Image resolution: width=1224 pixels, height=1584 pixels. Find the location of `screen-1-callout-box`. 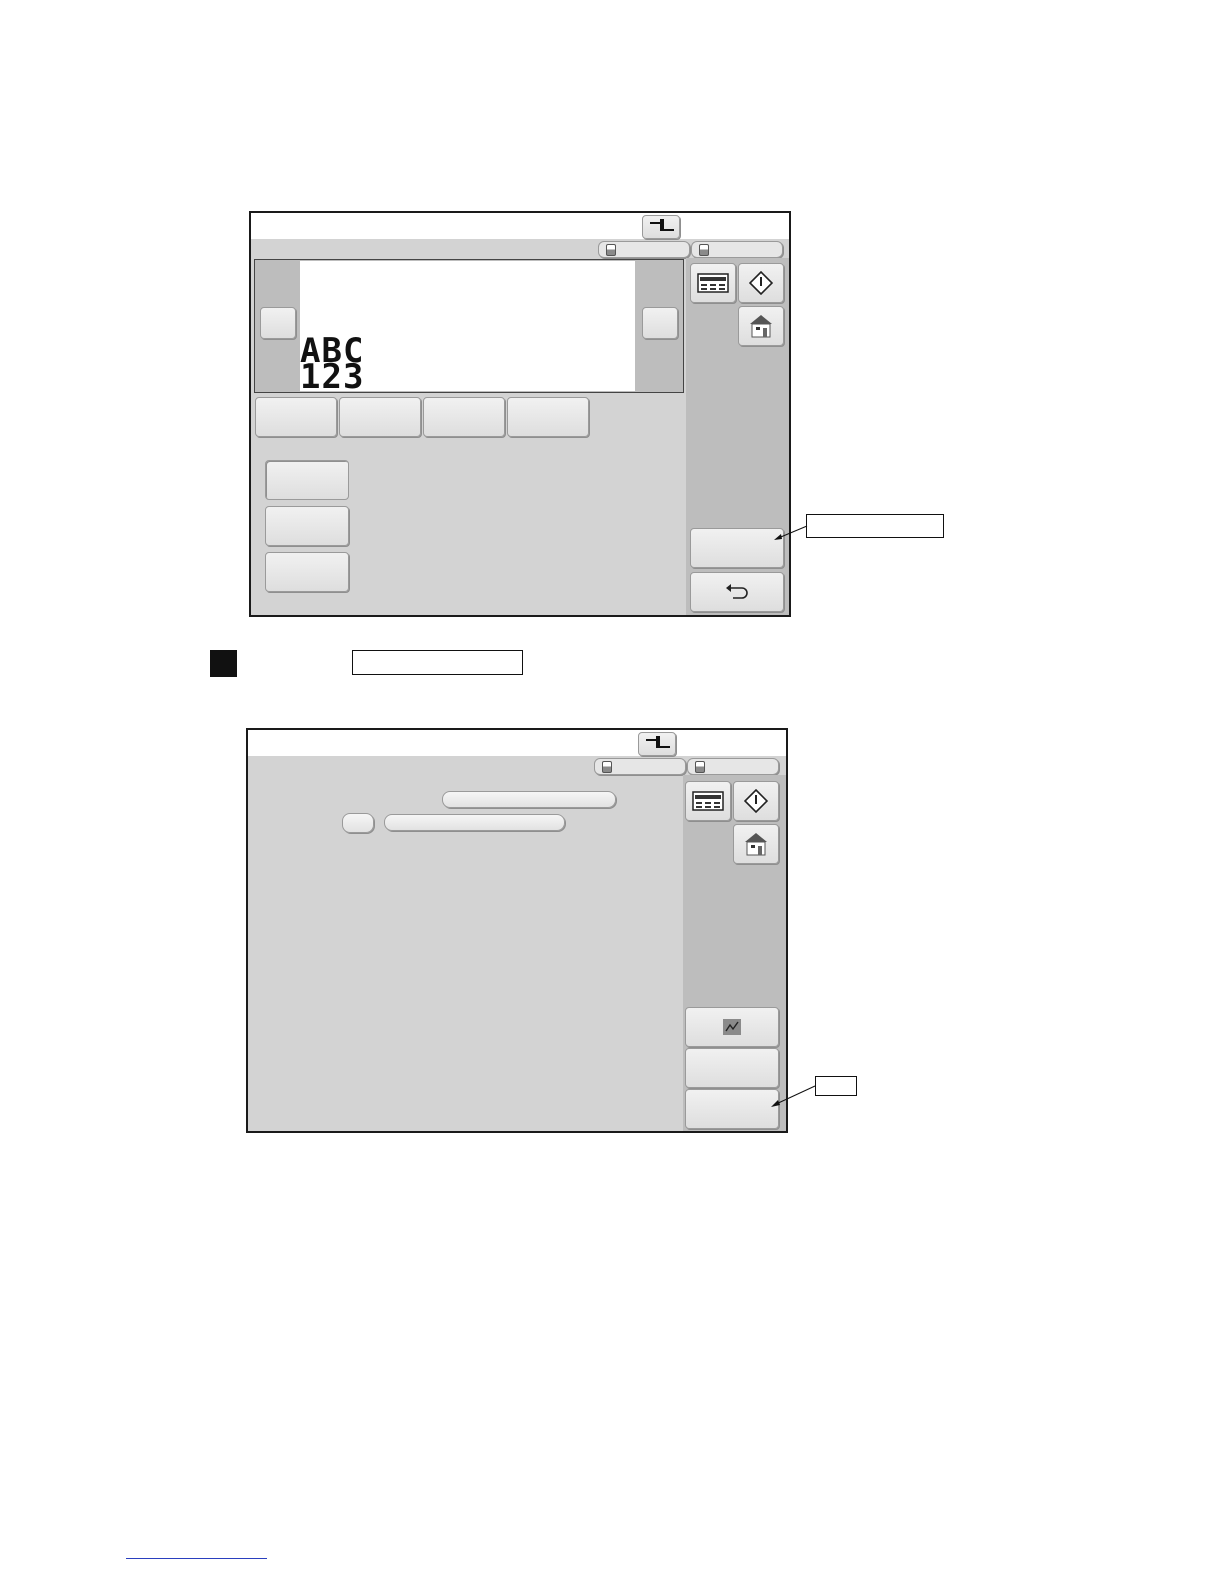

screen-1-callout-box is located at coordinates (875, 526).